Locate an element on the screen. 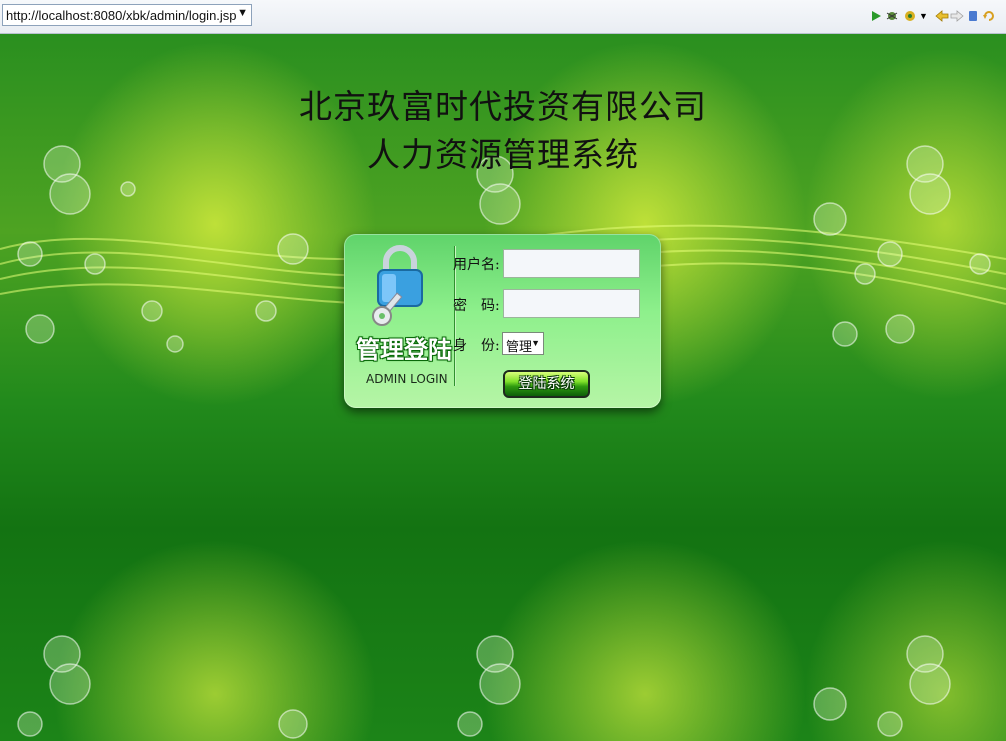 The image size is (1006, 741). back-icon is located at coordinates (942, 16).